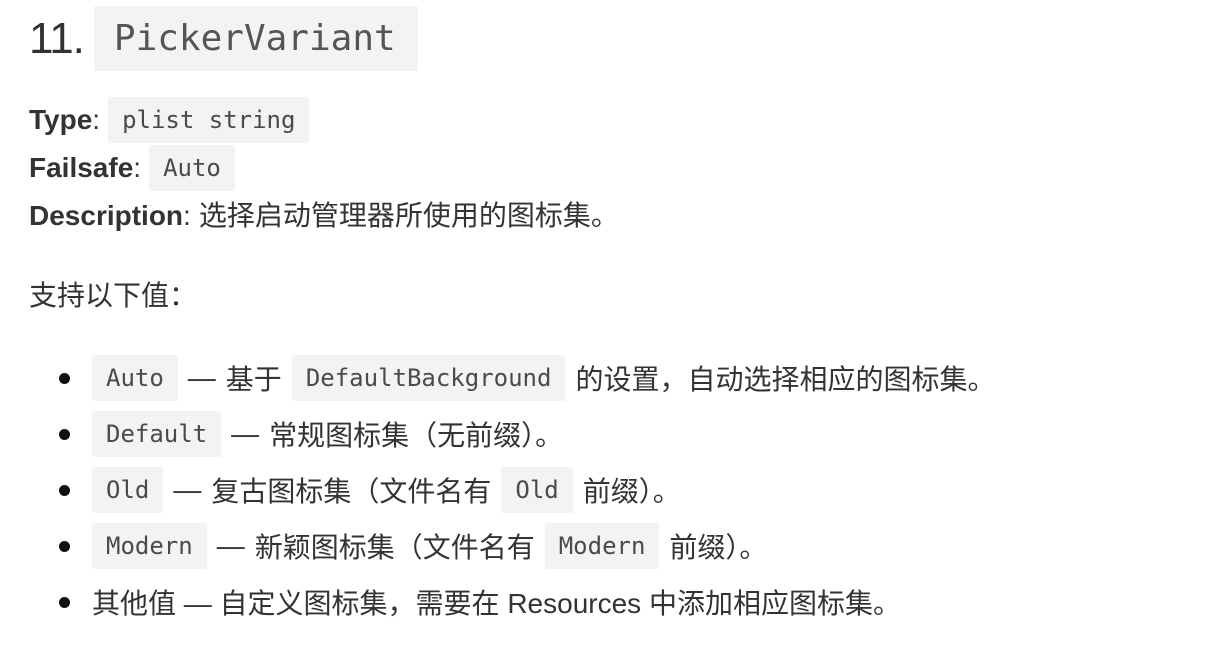  I want to click on value-code: Modern, so click(149, 546).